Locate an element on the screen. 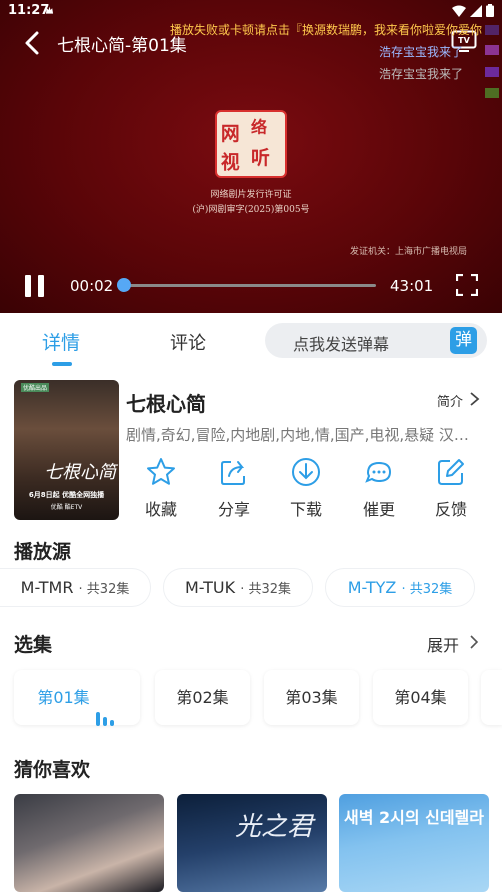 Image resolution: width=502 pixels, height=892 pixels. episode-label: 第02集 is located at coordinates (202, 697).